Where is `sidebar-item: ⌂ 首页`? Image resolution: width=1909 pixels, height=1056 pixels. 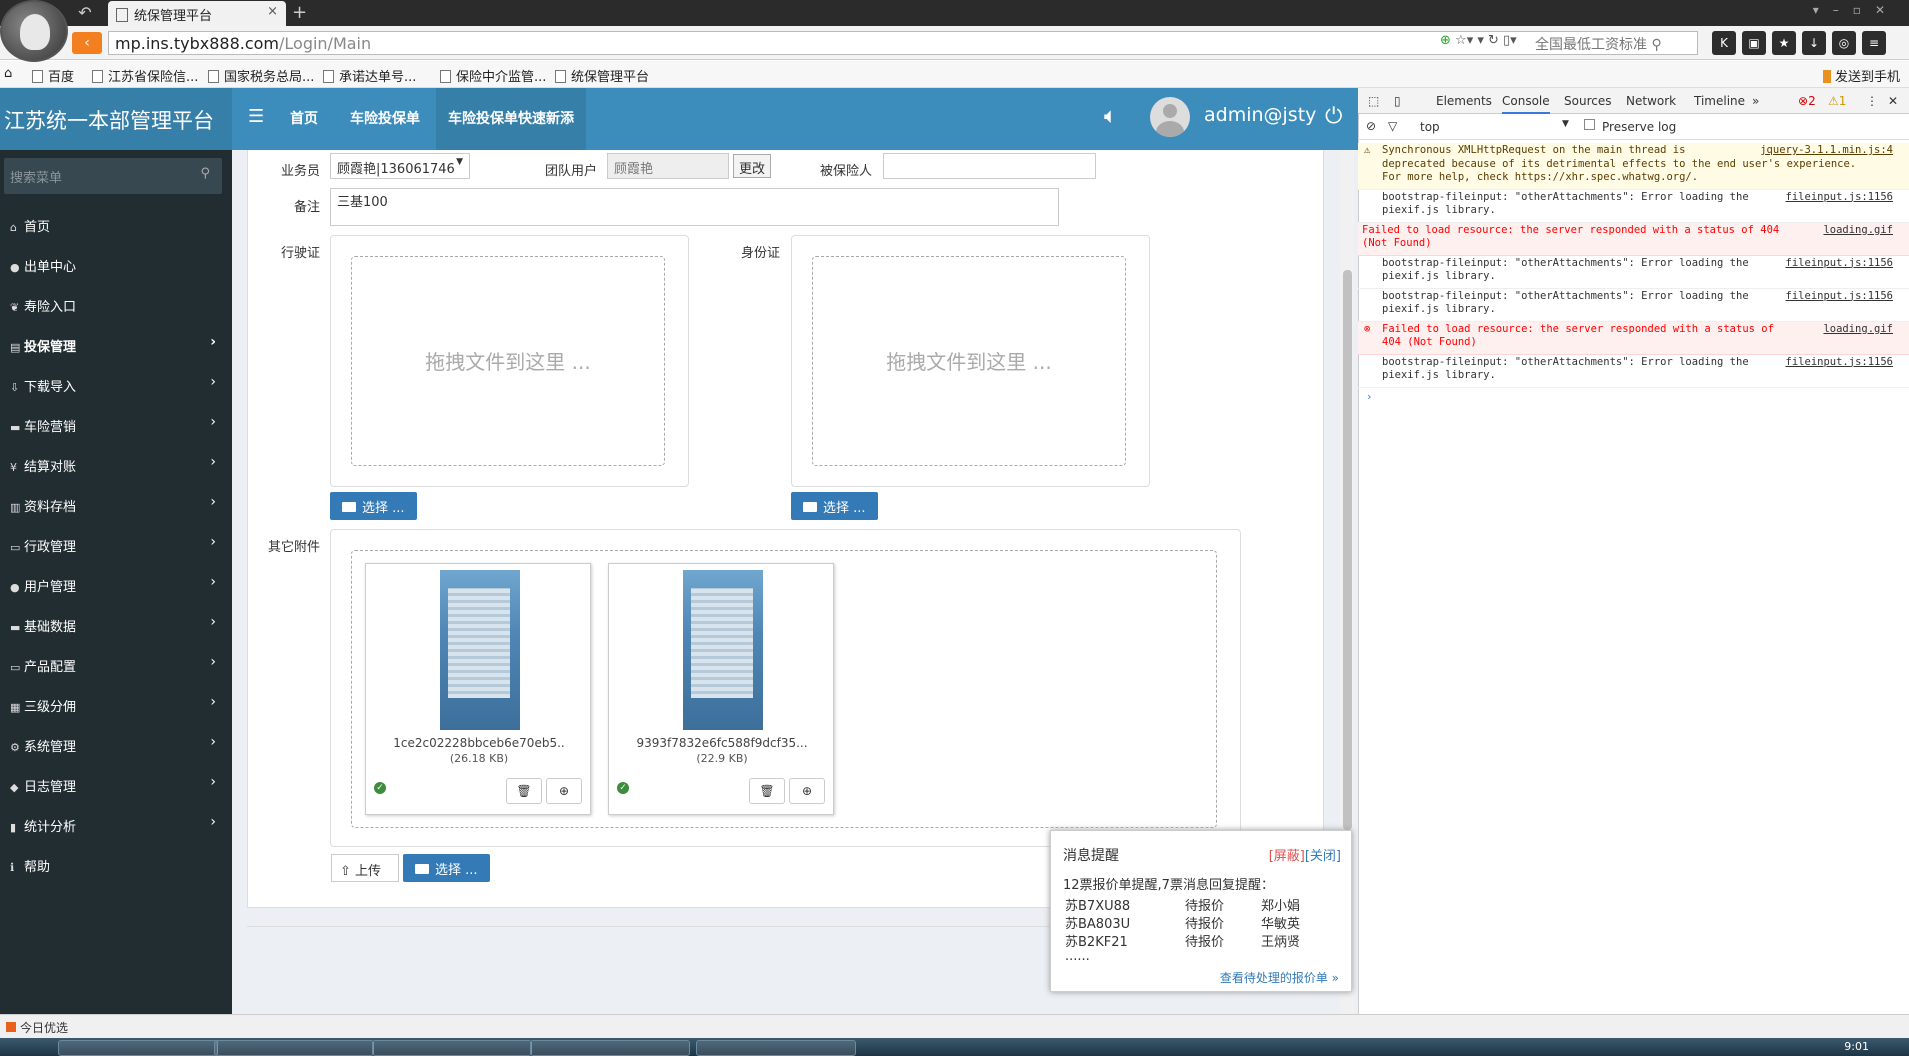 sidebar-item: ⌂ 首页 is located at coordinates (116, 224).